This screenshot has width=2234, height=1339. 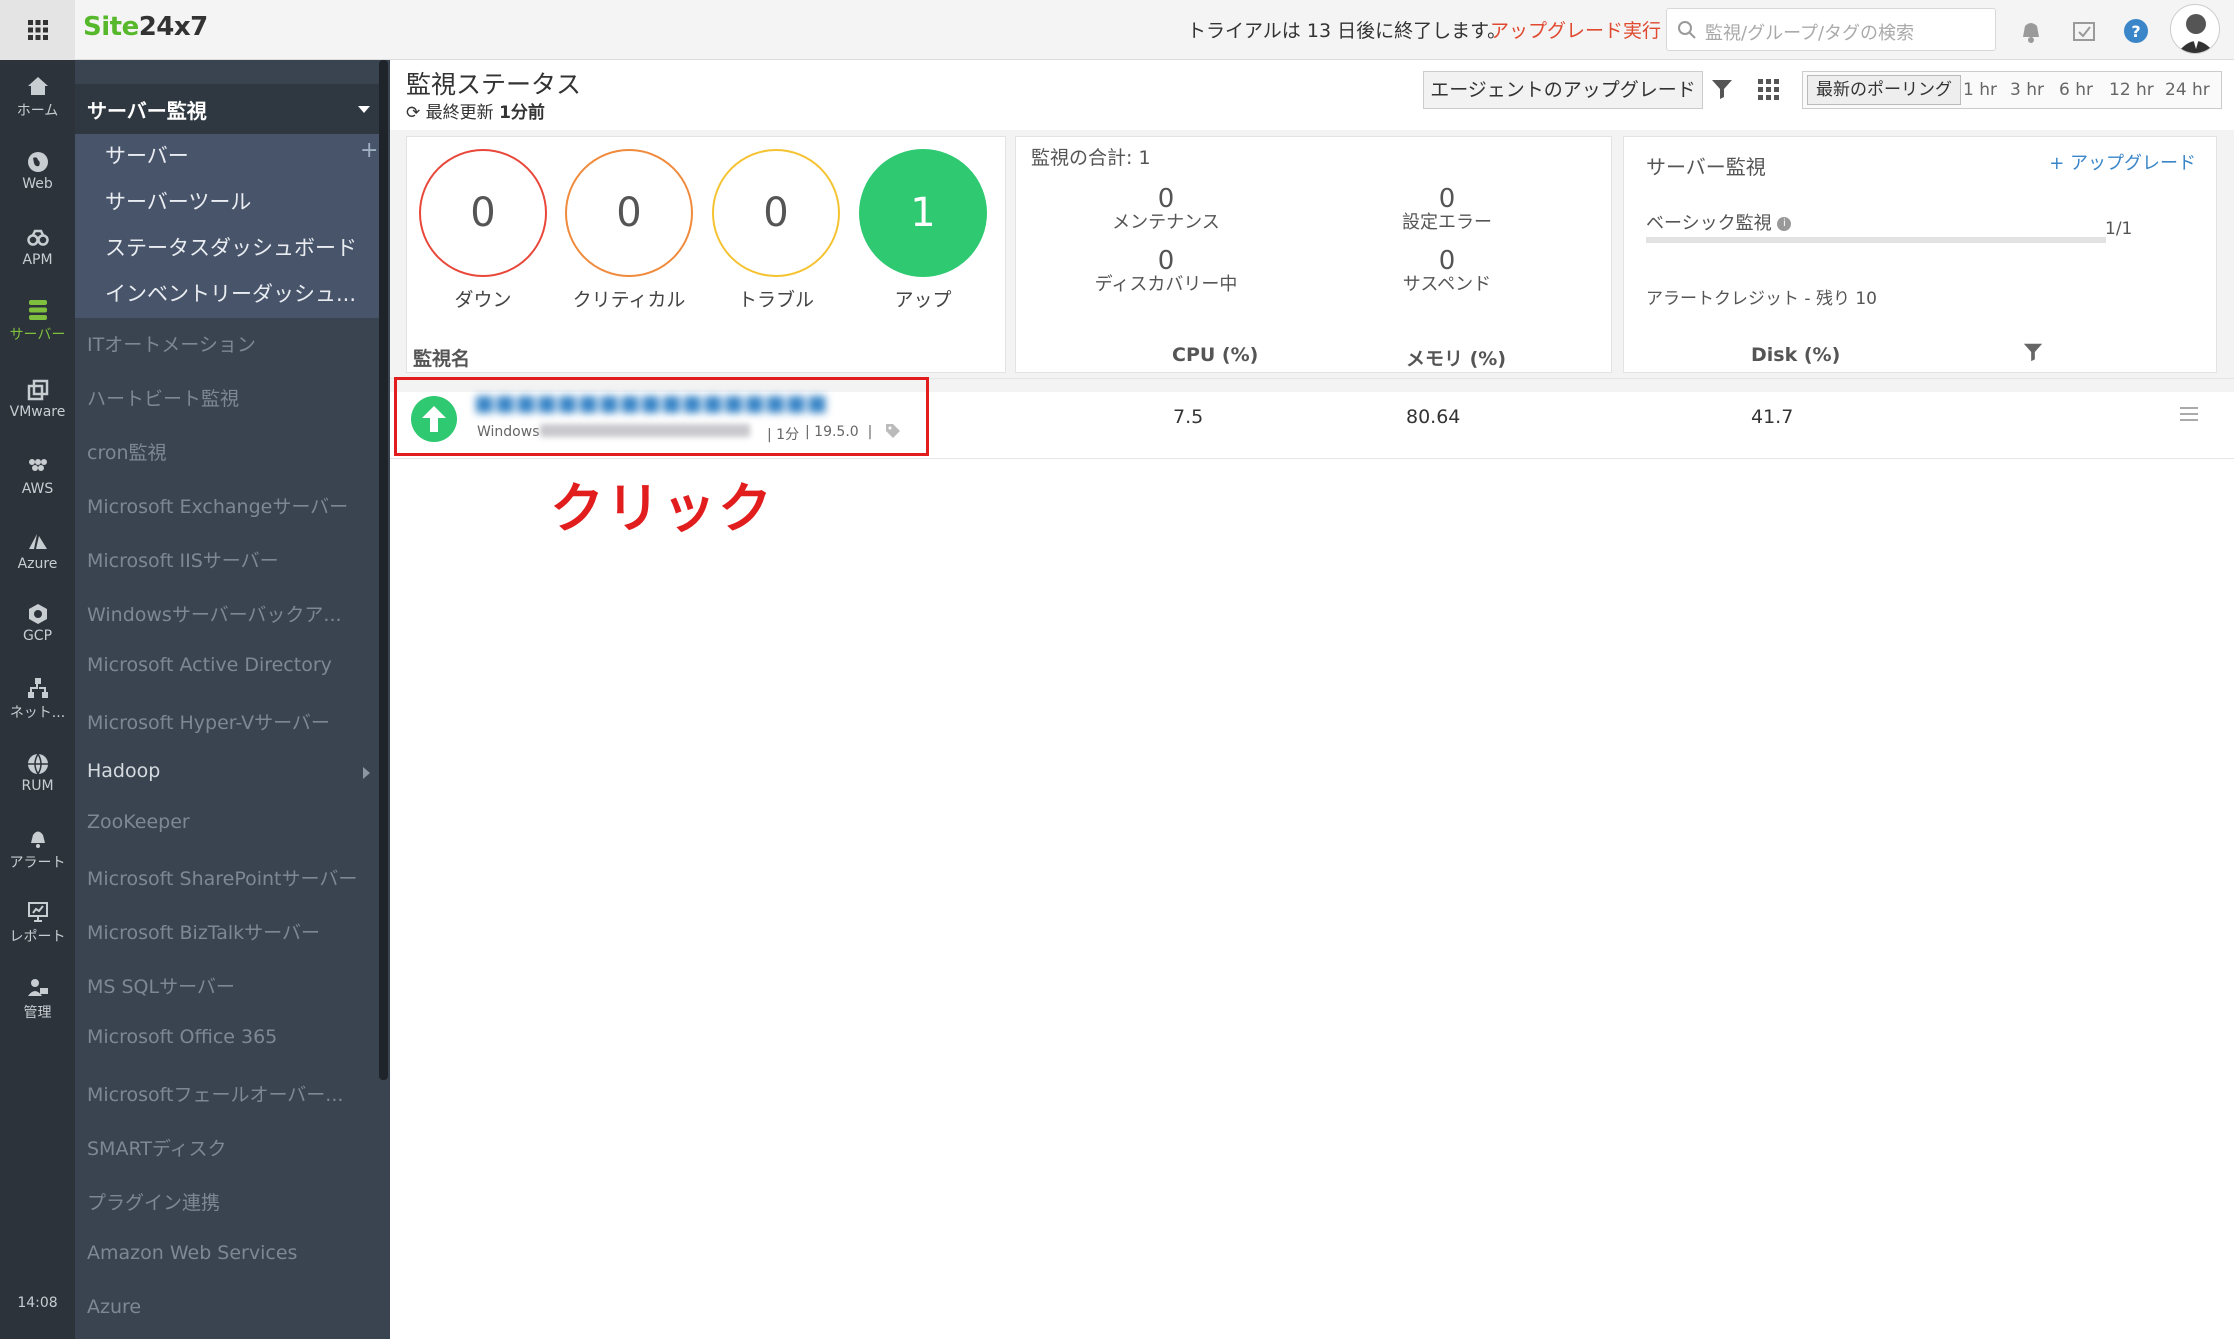 What do you see at coordinates (923, 300) in the screenshot?
I see `status-up-label: アップ` at bounding box center [923, 300].